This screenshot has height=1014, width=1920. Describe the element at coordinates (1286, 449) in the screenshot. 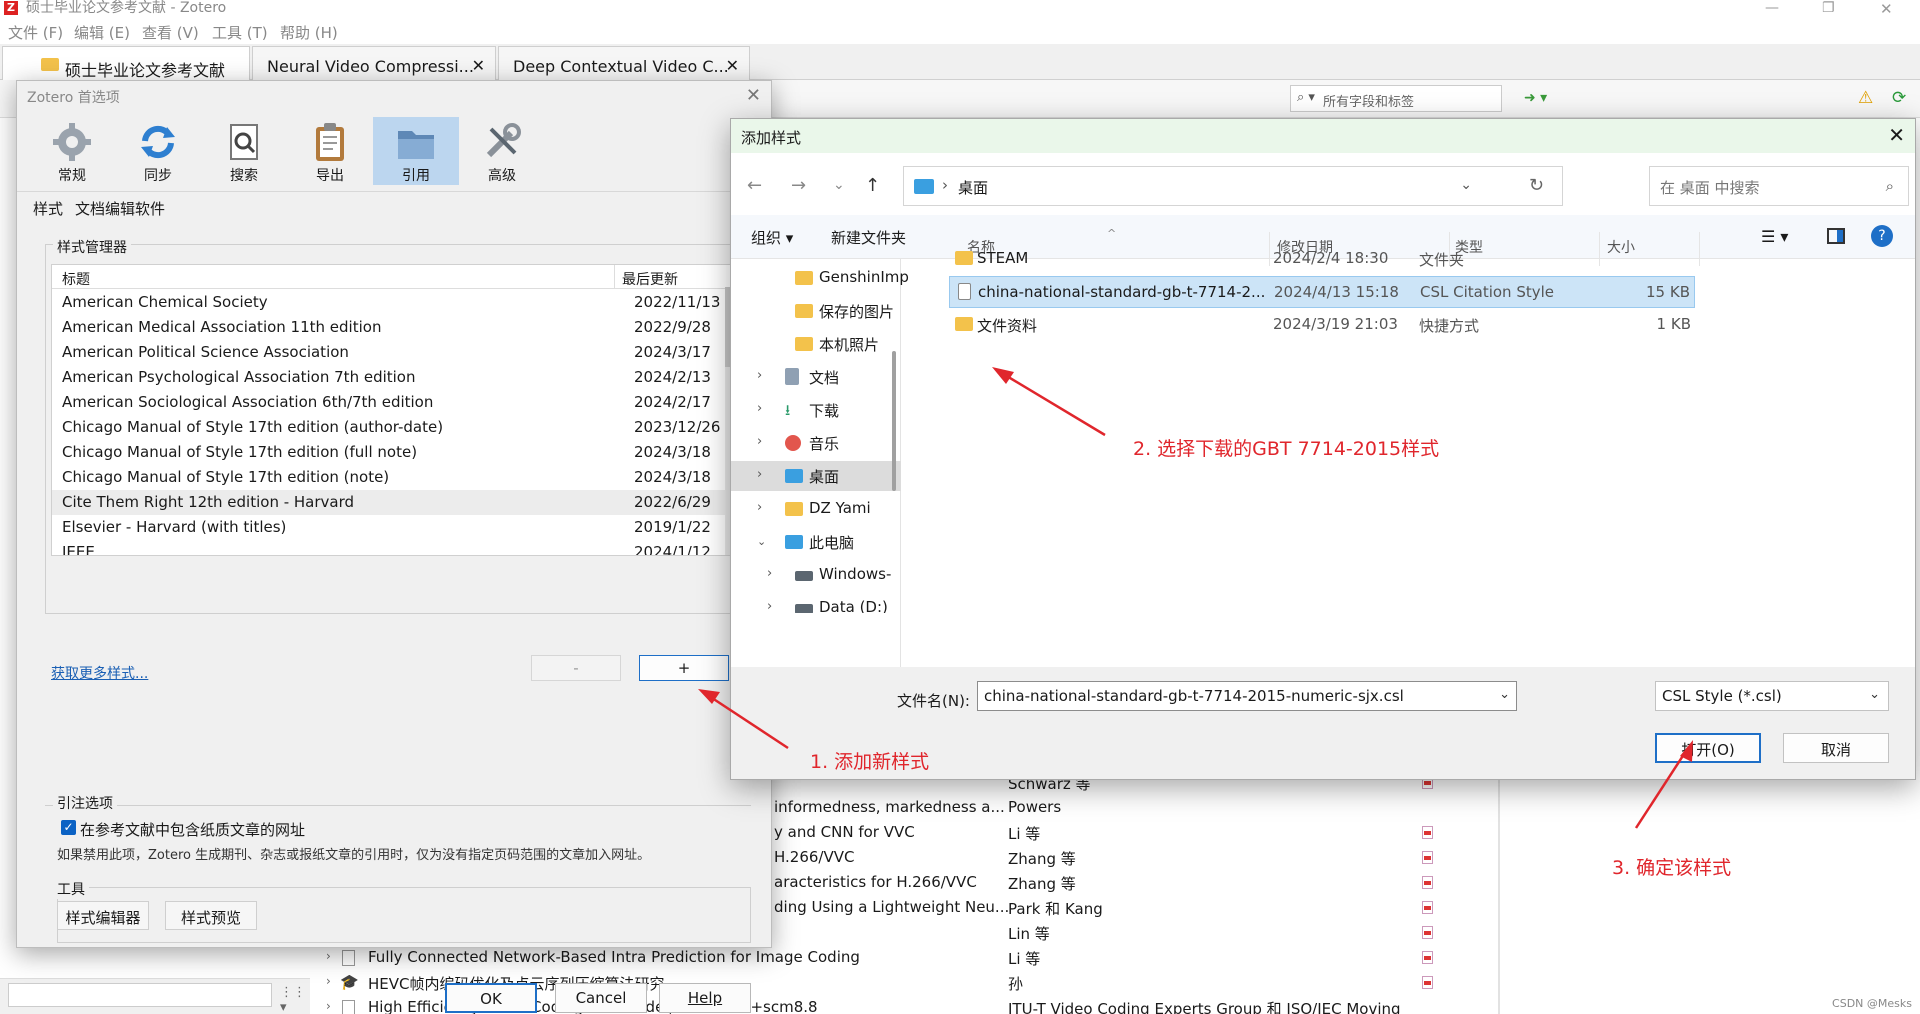

I see `annotation-step-2: 2. 选择下载的GBT 7714-2015样式` at that location.